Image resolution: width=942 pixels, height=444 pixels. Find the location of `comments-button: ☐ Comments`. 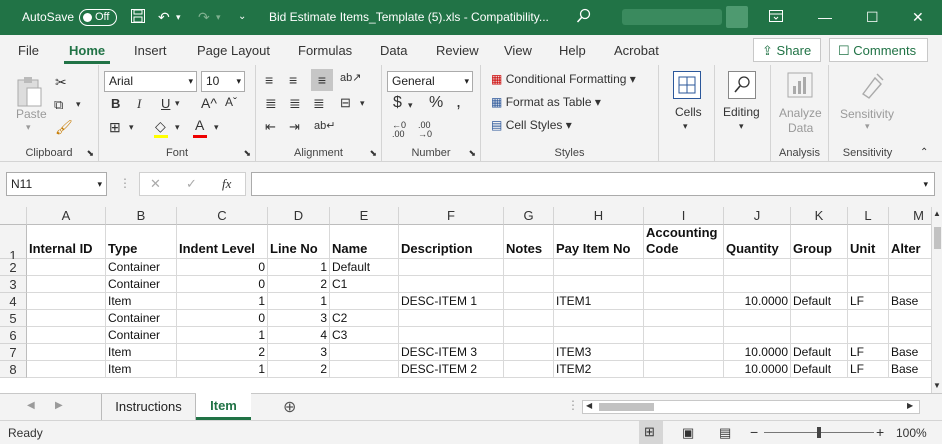

comments-button: ☐ Comments is located at coordinates (878, 50).